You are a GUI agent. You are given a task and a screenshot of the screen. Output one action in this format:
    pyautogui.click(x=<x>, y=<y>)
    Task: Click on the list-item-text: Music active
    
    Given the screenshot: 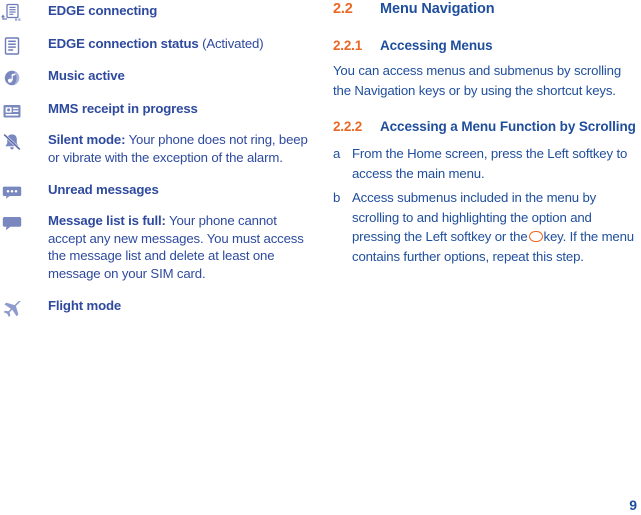 What is the action you would take?
    pyautogui.click(x=86, y=76)
    